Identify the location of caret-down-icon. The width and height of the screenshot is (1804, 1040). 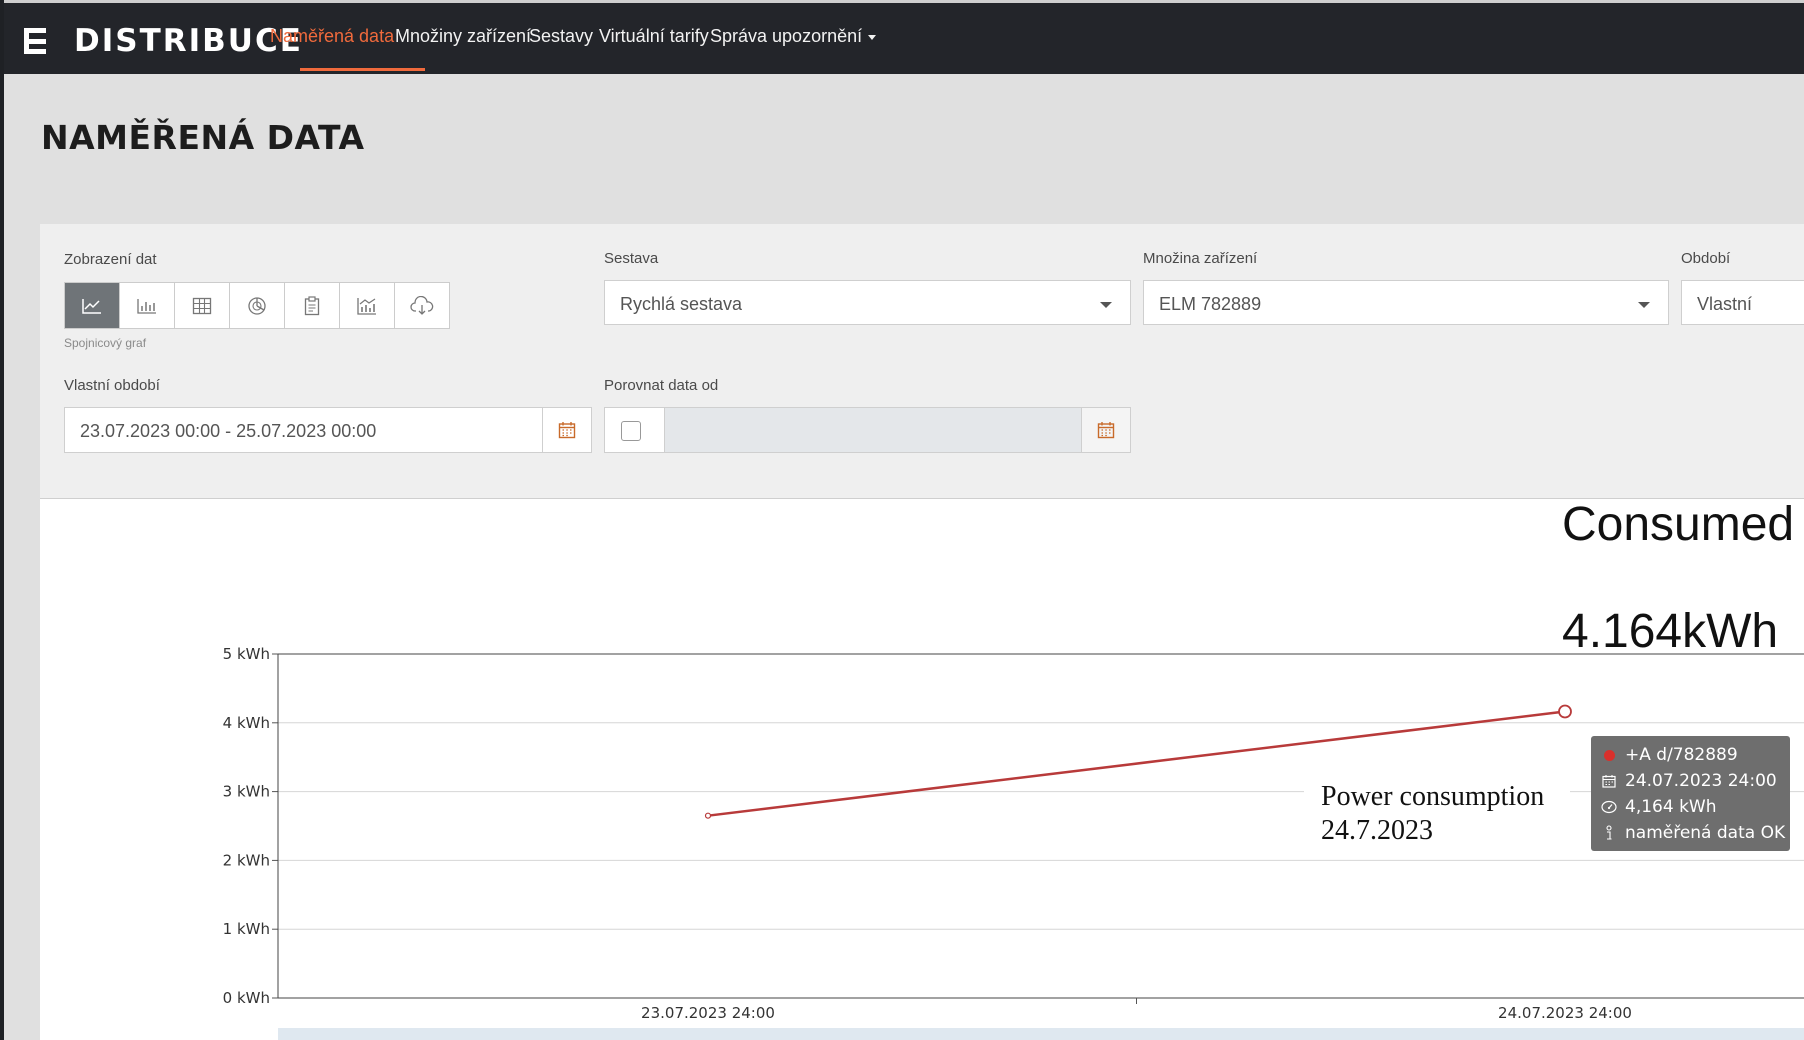
(872, 37).